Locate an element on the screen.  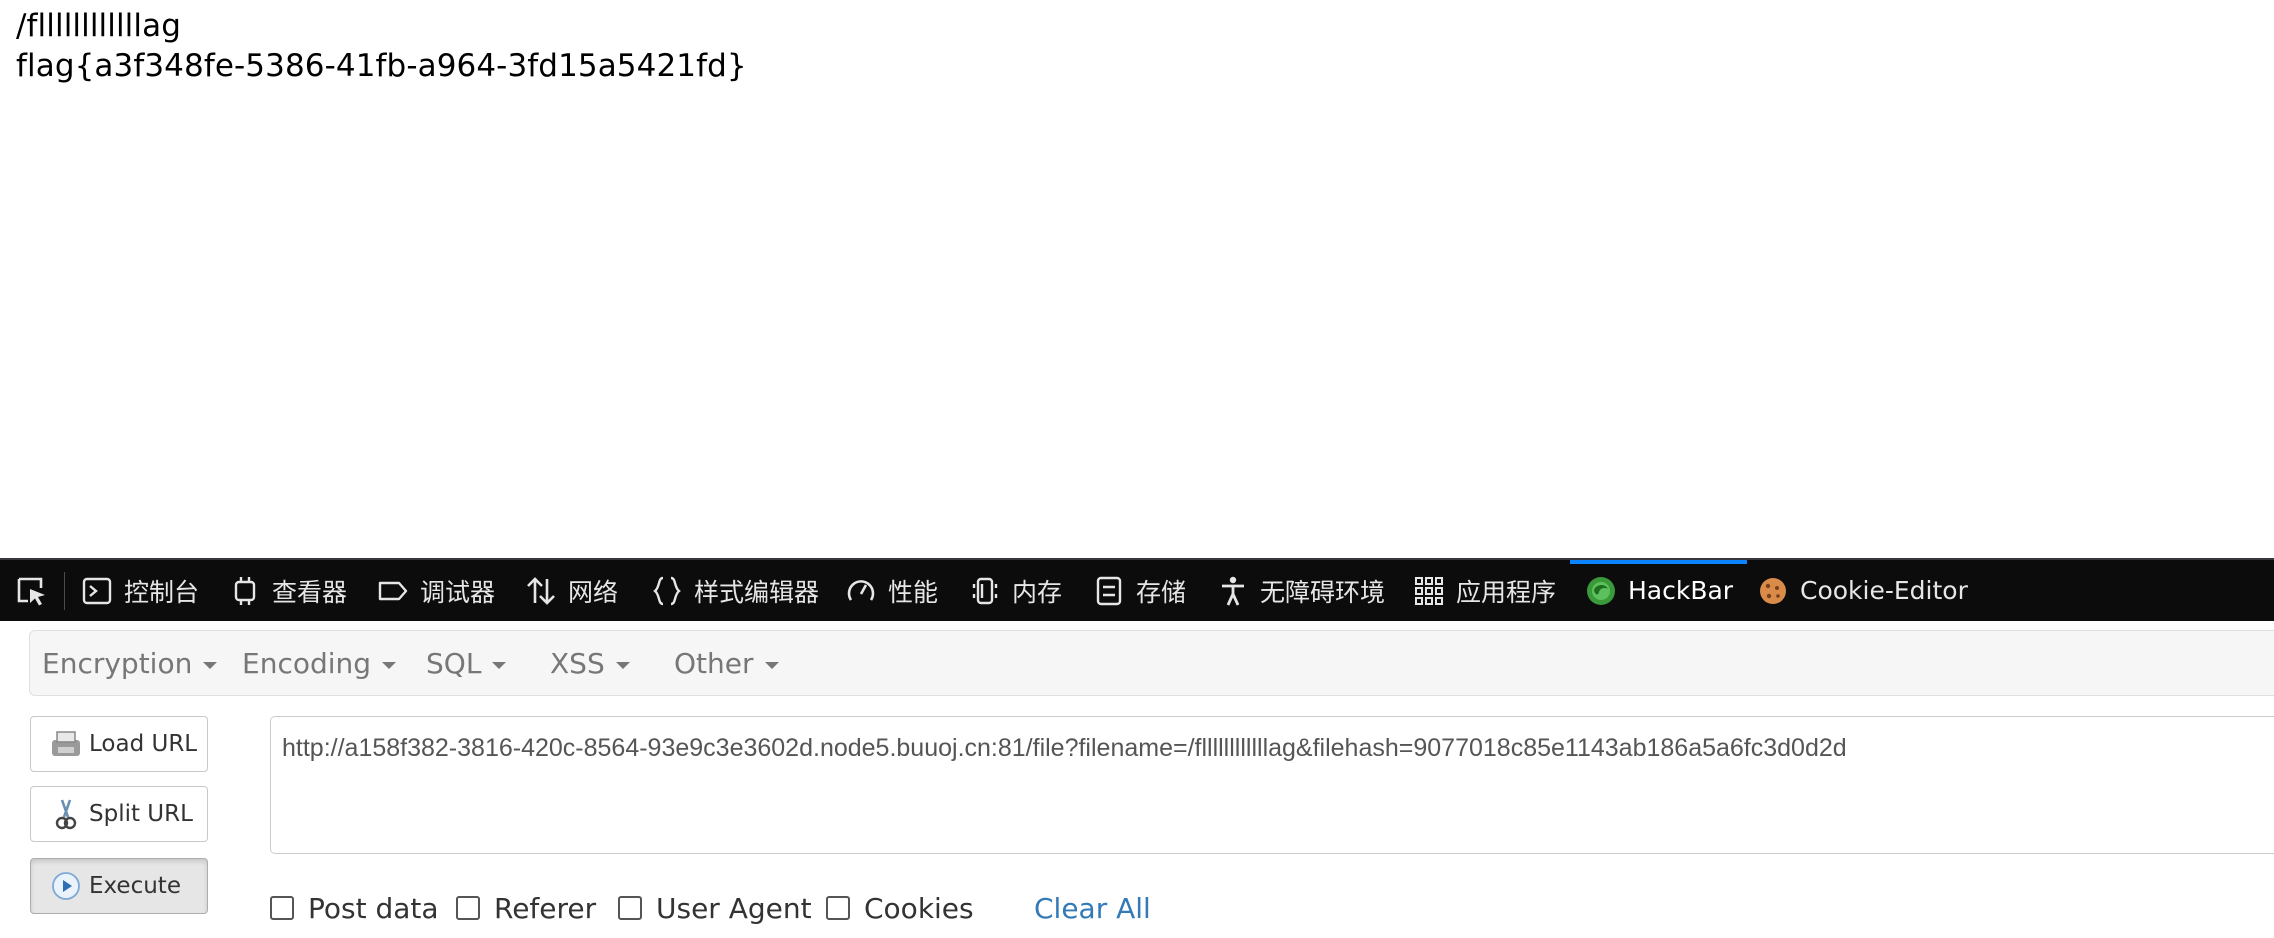
clear-all-link: Clear All is located at coordinates (1092, 908).